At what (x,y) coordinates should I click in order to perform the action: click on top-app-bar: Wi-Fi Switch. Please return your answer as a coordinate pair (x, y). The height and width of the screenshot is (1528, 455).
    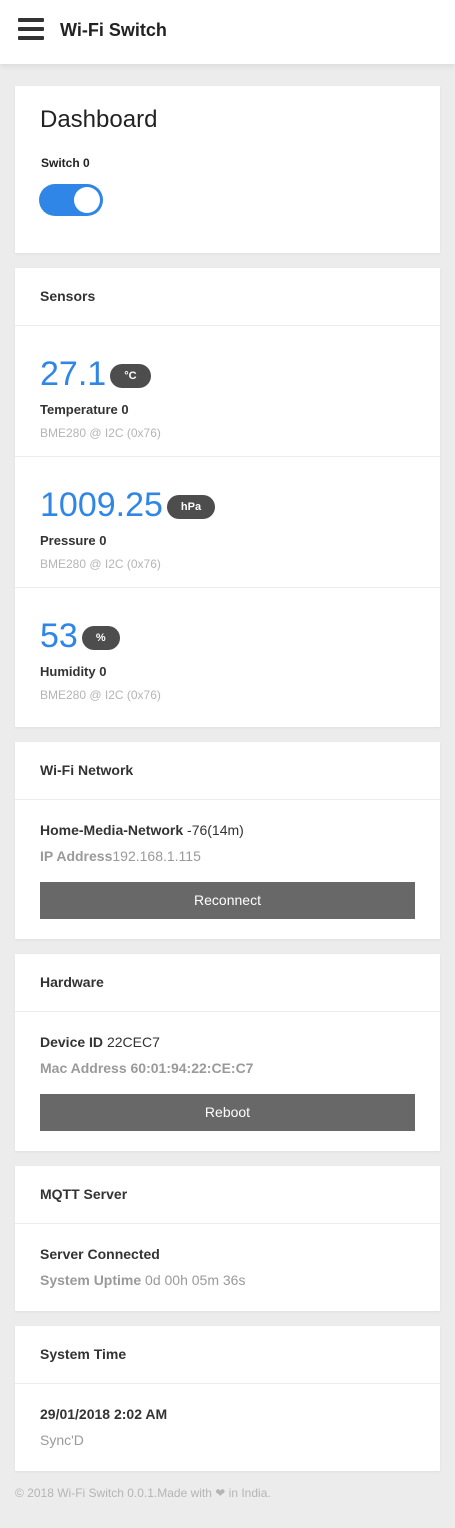
    Looking at the image, I should click on (227, 32).